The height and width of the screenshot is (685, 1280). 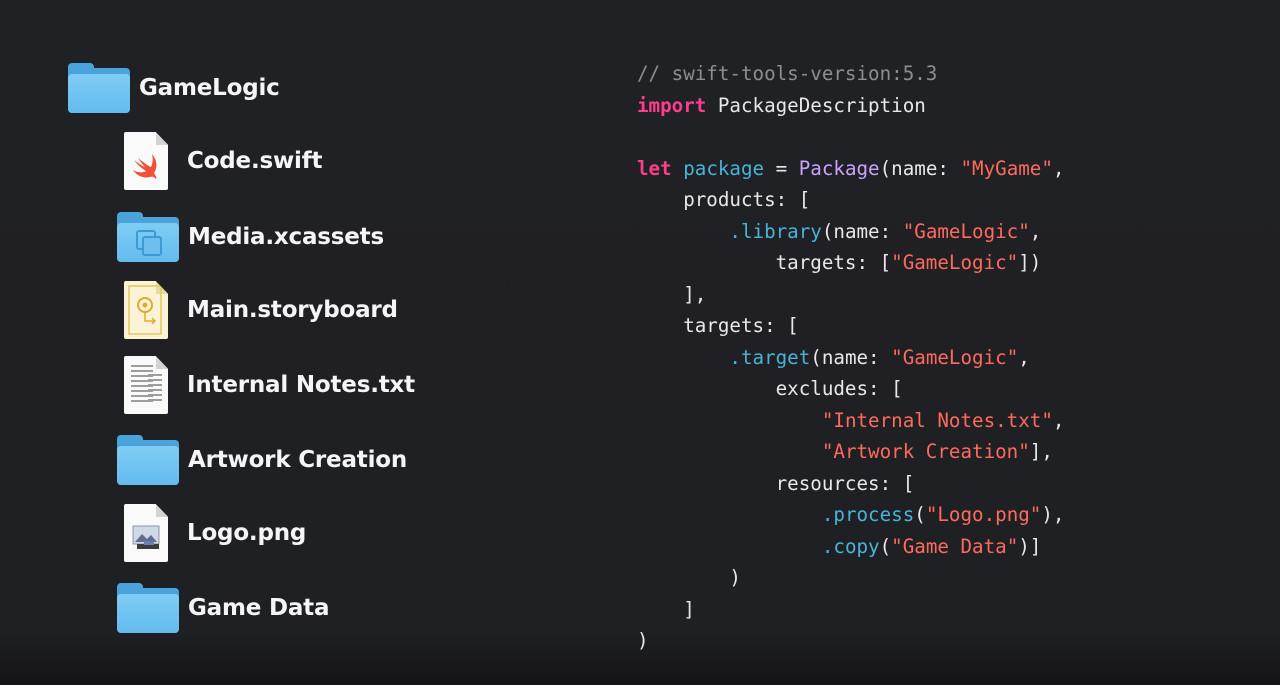 I want to click on code-token: package, so click(x=724, y=168).